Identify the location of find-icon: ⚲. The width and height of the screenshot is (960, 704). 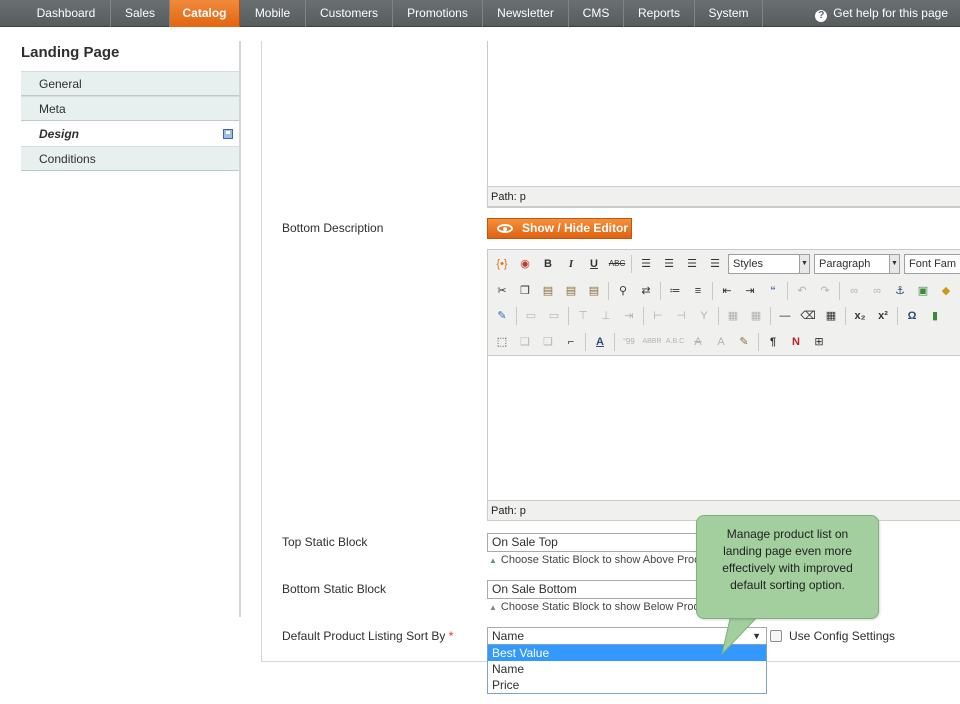
(623, 291).